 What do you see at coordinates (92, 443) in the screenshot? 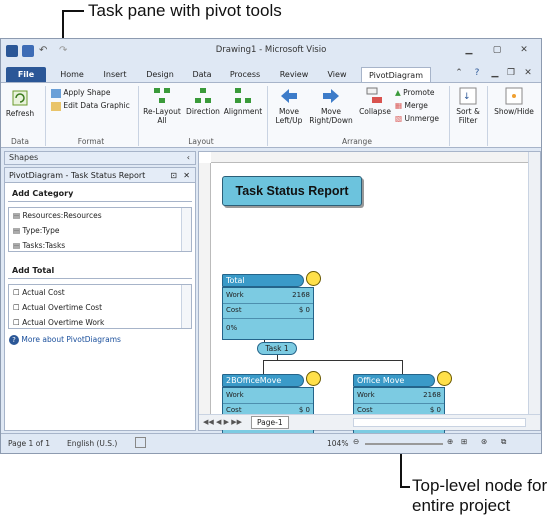
I see `language-indicator: English (U.S.)` at bounding box center [92, 443].